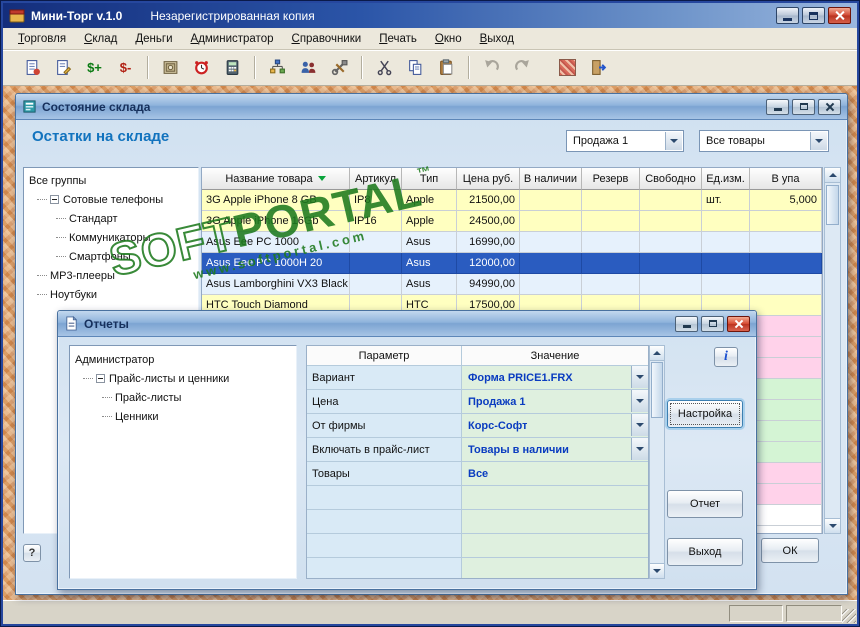 This screenshot has height=627, width=860. I want to click on money-expense-button: $-, so click(125, 67).